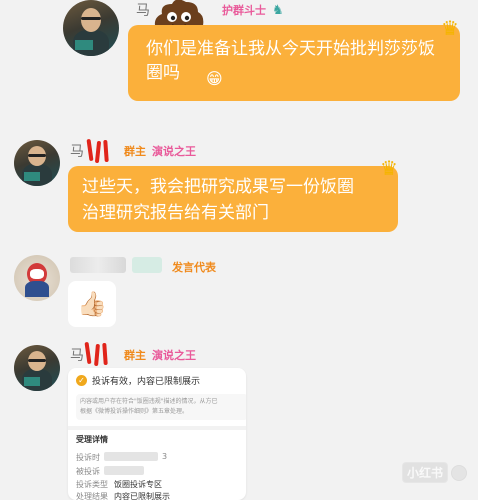 This screenshot has height=500, width=478. Describe the element at coordinates (165, 456) in the screenshot. I see `detail-value: 3` at that location.